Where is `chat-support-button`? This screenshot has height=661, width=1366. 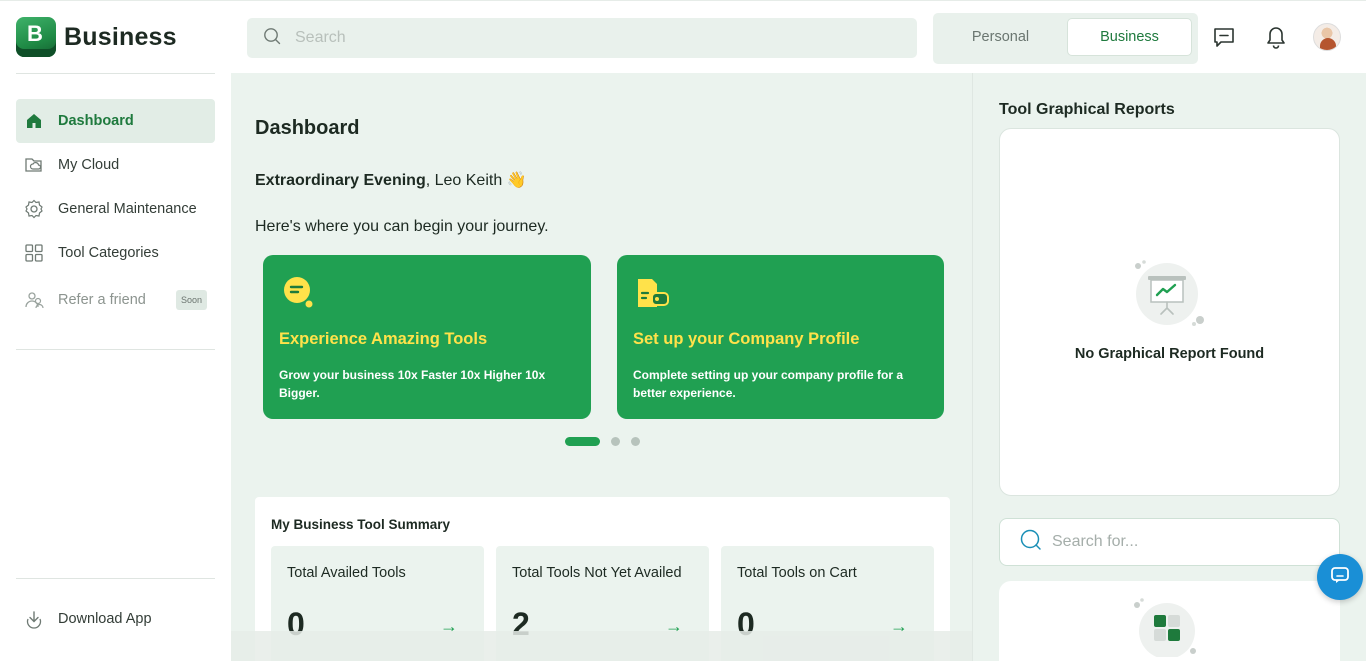
chat-support-button is located at coordinates (1340, 577).